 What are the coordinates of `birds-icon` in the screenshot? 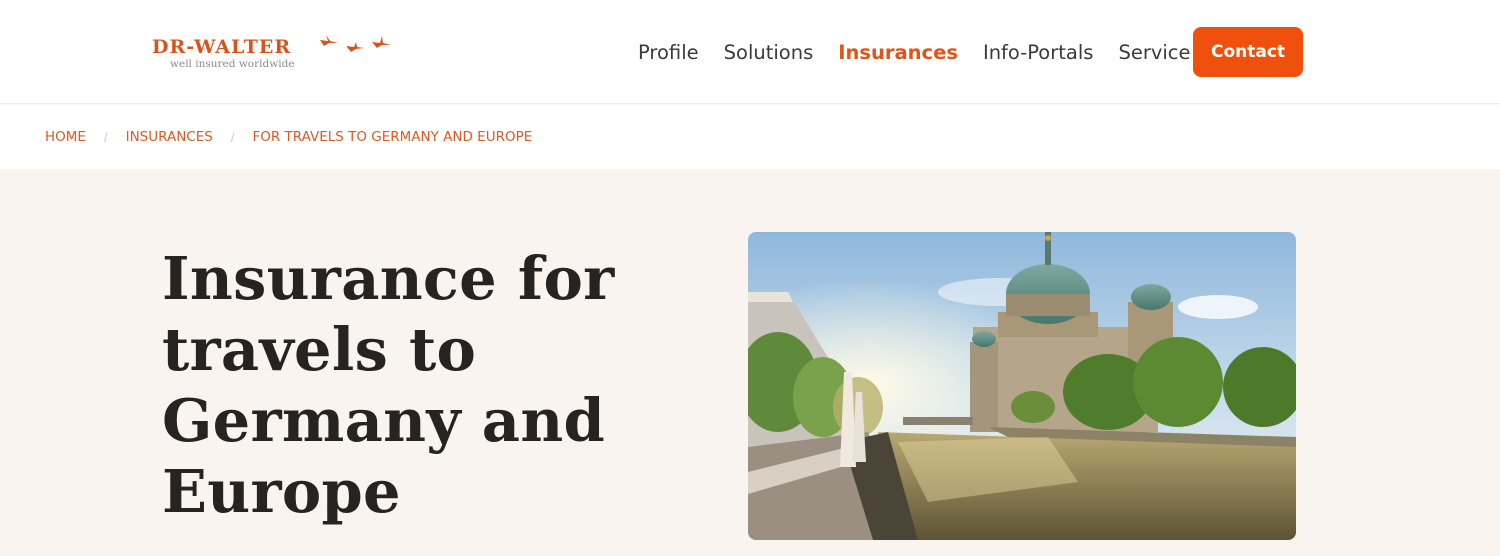 It's located at (355, 43).